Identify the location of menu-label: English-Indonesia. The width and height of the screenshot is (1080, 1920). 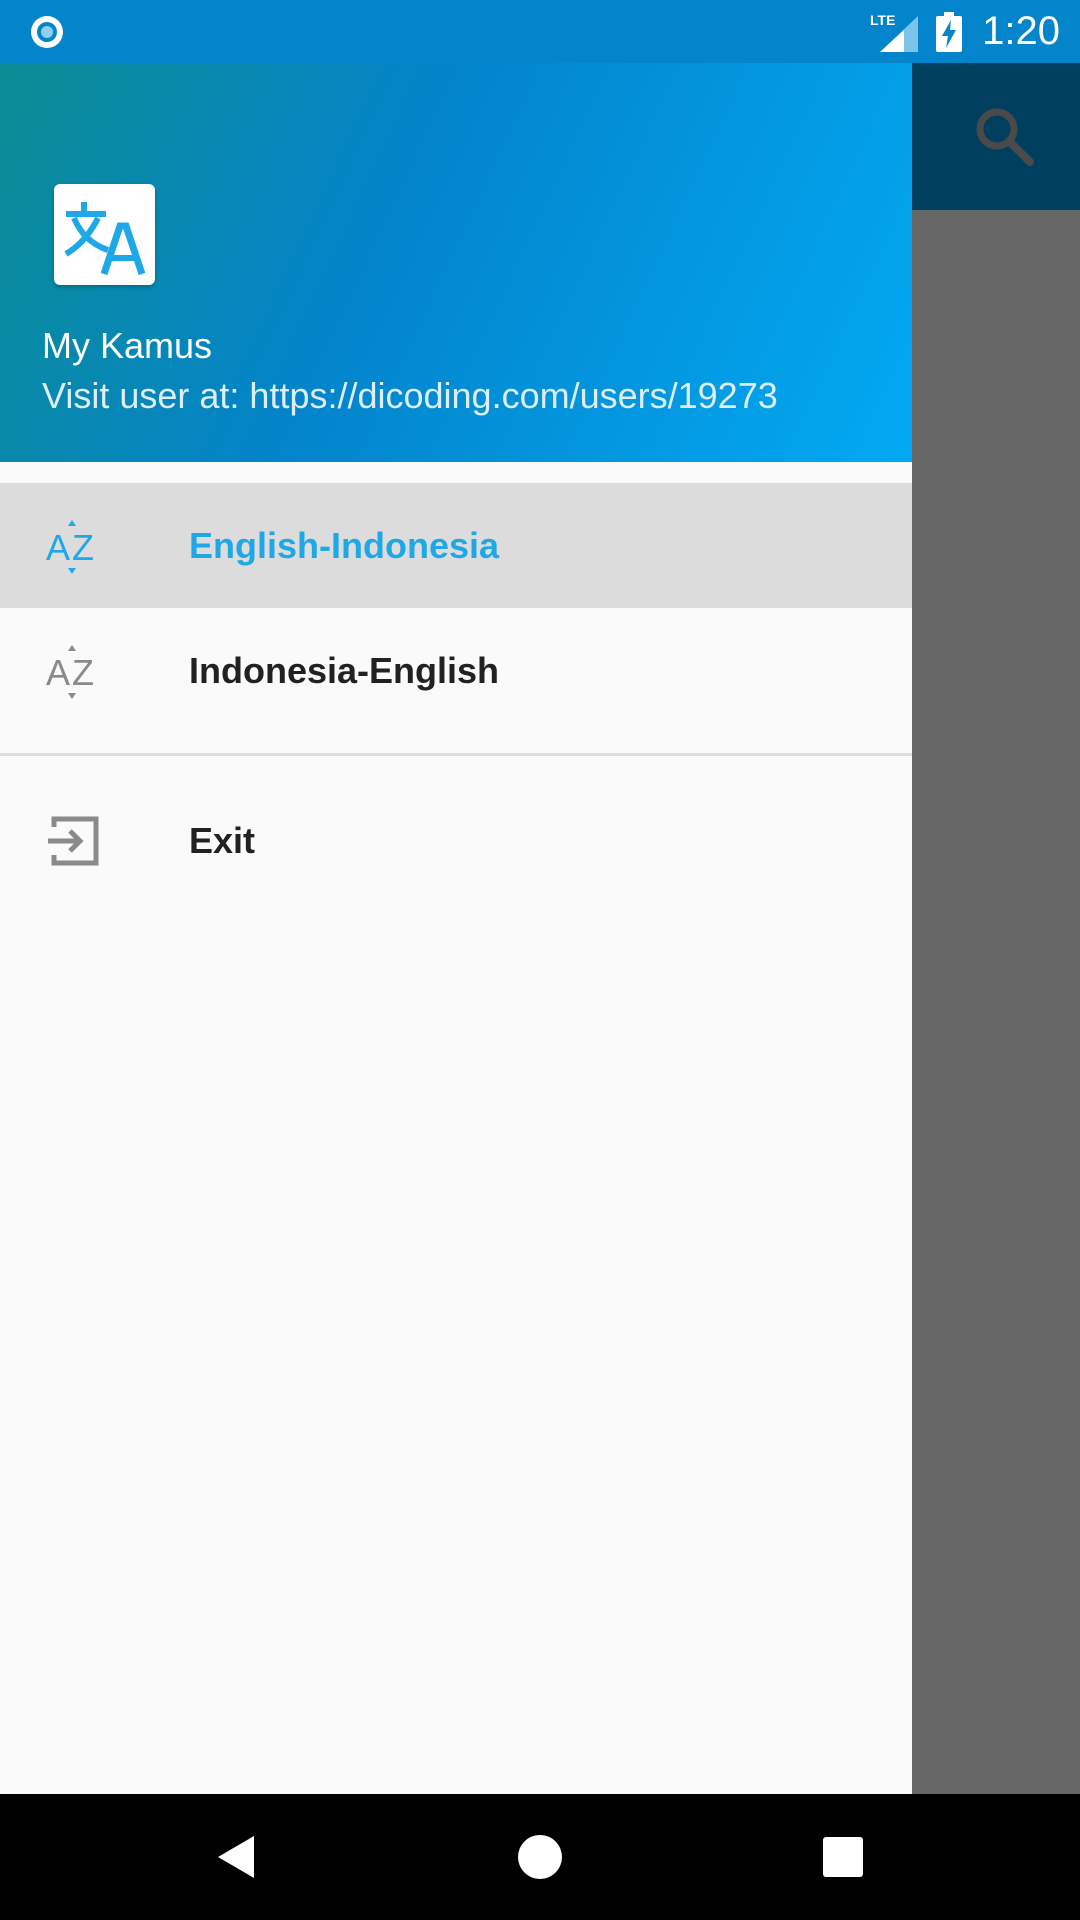
(344, 545).